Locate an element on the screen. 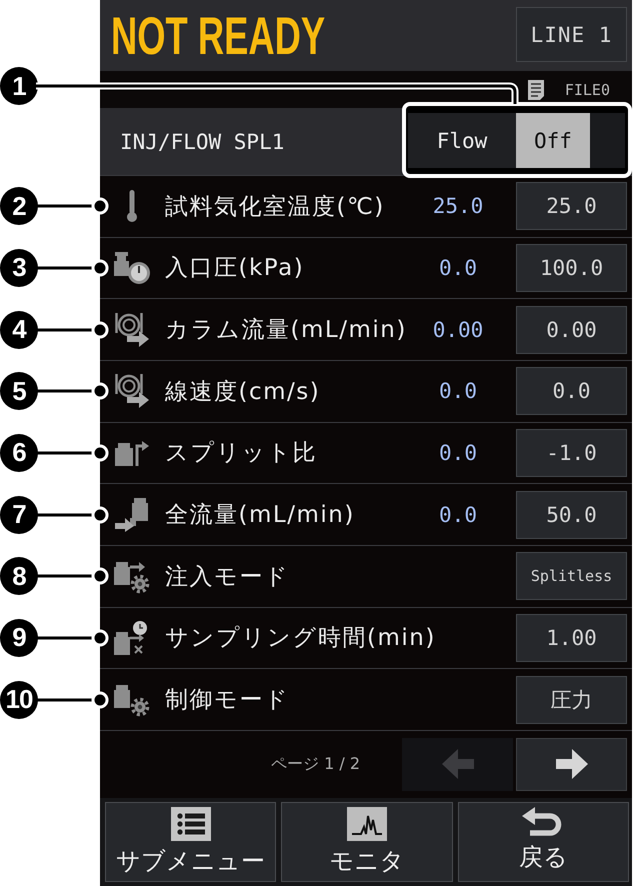 Image resolution: width=637 pixels, height=886 pixels. setting-button: -1.0 is located at coordinates (571, 452).